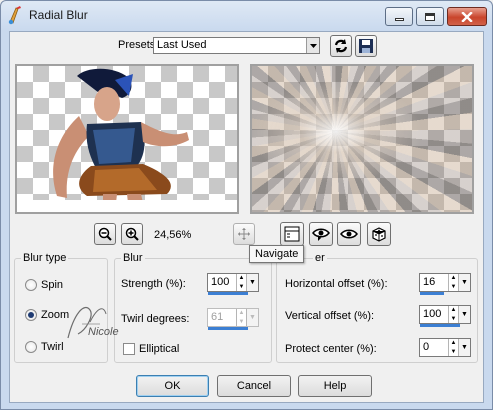 The width and height of the screenshot is (493, 410). Describe the element at coordinates (217, 317) in the screenshot. I see `twirl-value: 61` at that location.